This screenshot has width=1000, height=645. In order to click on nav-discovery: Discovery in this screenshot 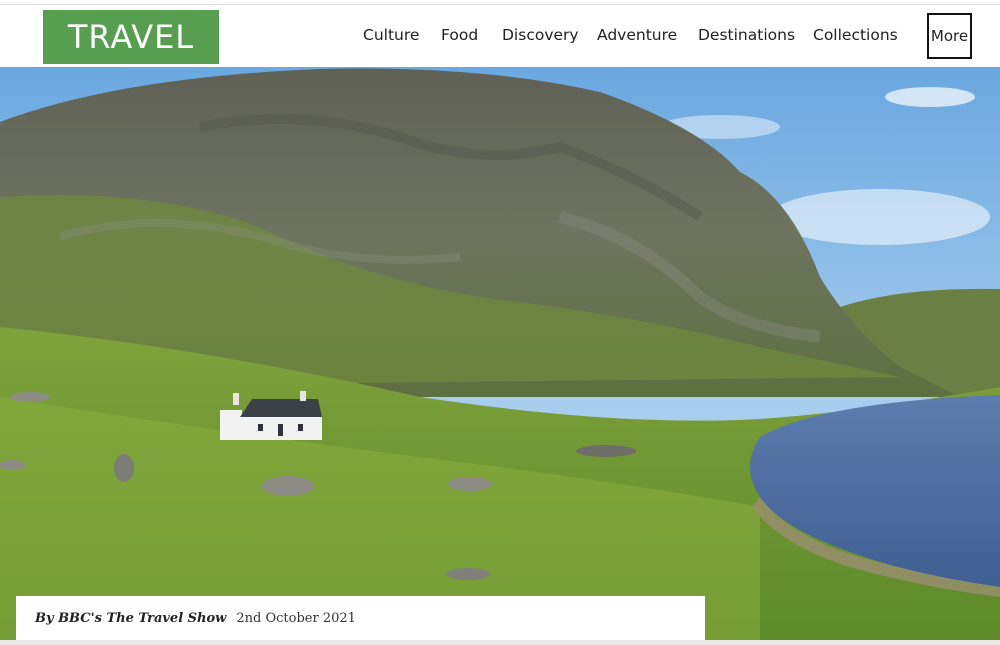, I will do `click(540, 35)`.